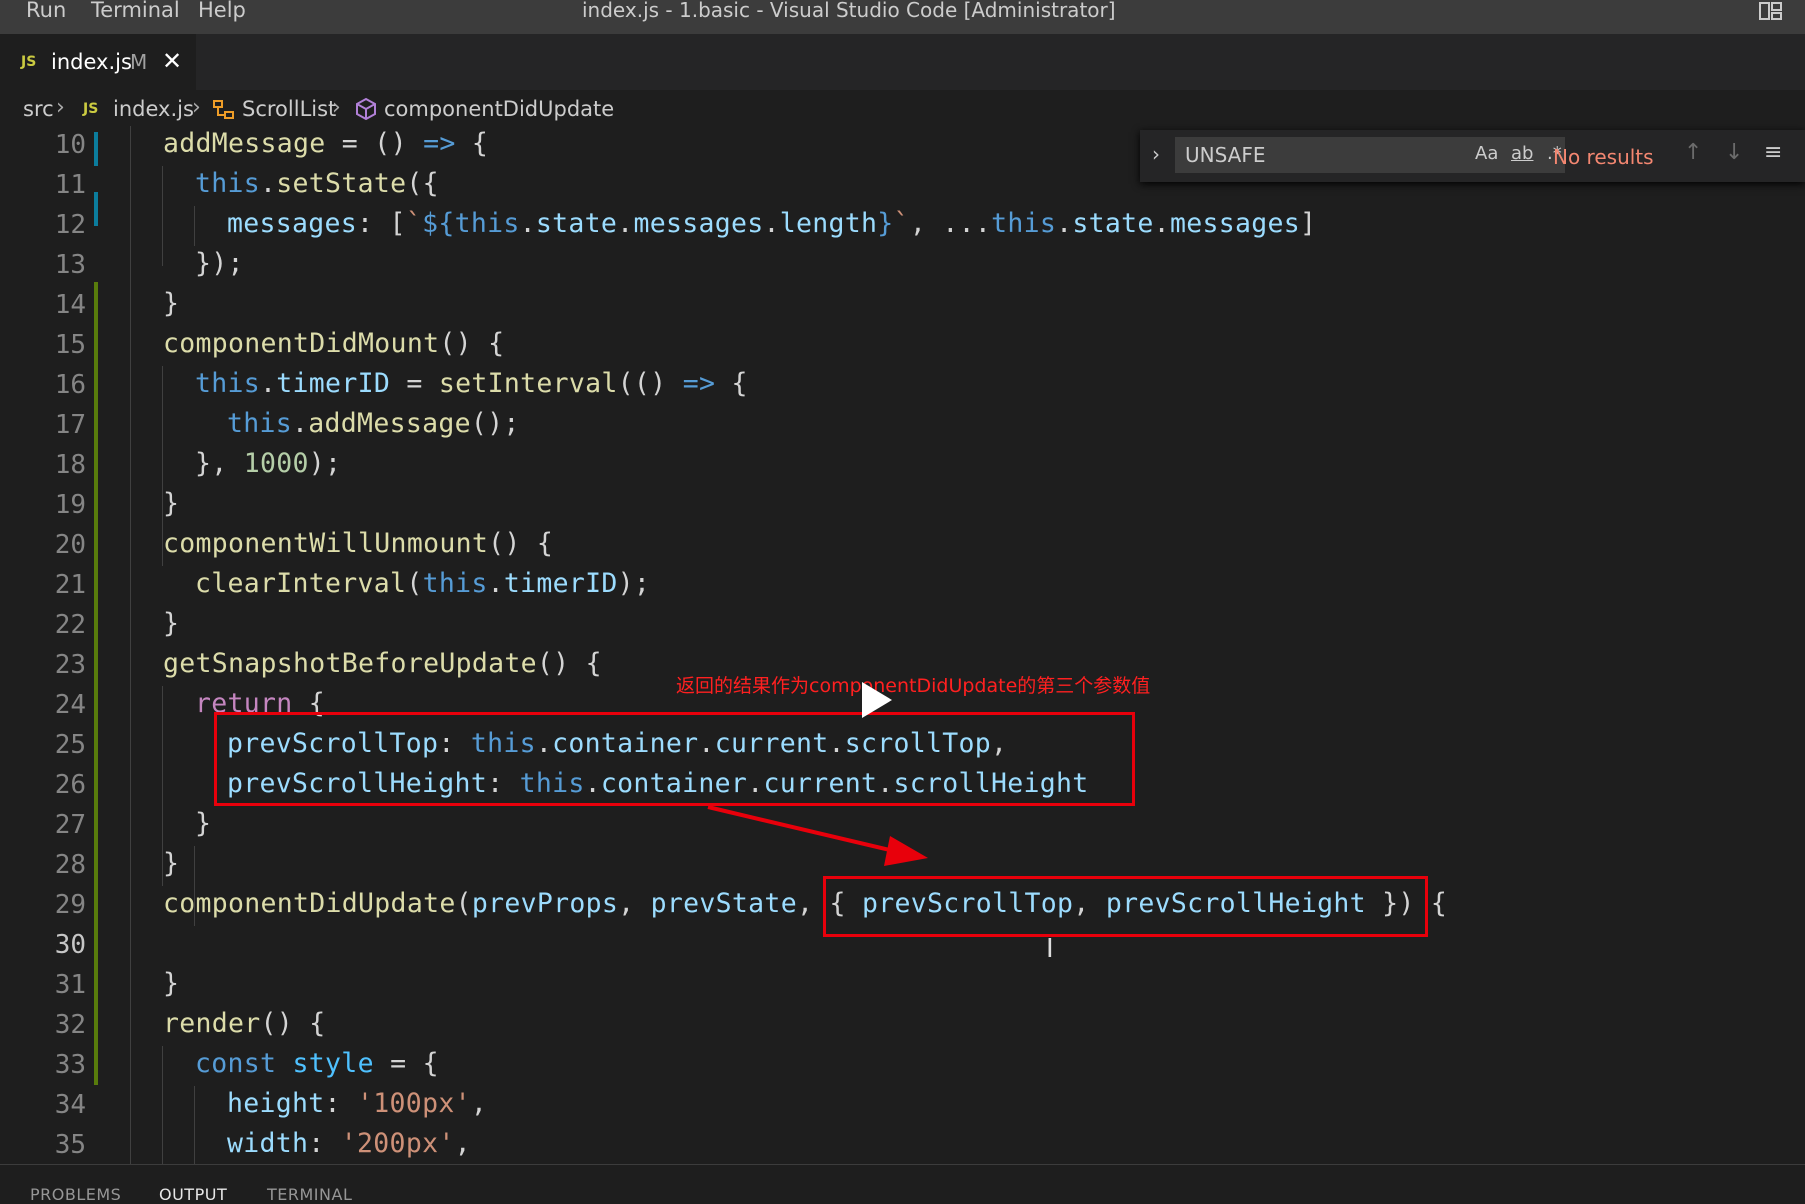 The width and height of the screenshot is (1805, 1204). What do you see at coordinates (301, 583) in the screenshot?
I see `code-token: clearInterval` at bounding box center [301, 583].